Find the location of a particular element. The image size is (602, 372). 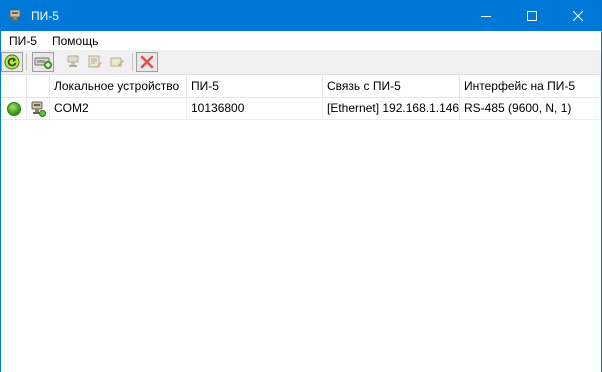

minimize-icon is located at coordinates (486, 16).